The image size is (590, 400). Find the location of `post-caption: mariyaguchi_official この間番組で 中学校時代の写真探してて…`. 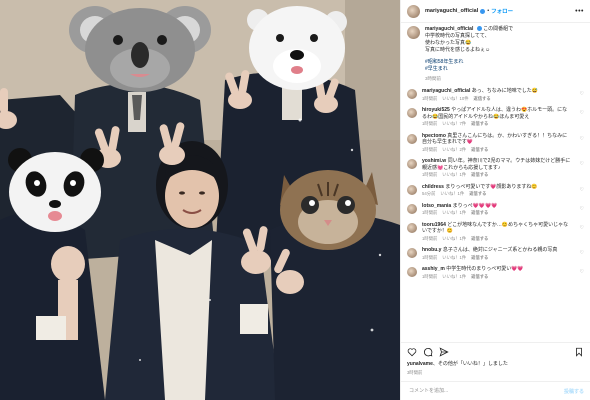

post-caption: mariyaguchi_official この間番組で 中学校時代の写真探してて… is located at coordinates (495, 54).